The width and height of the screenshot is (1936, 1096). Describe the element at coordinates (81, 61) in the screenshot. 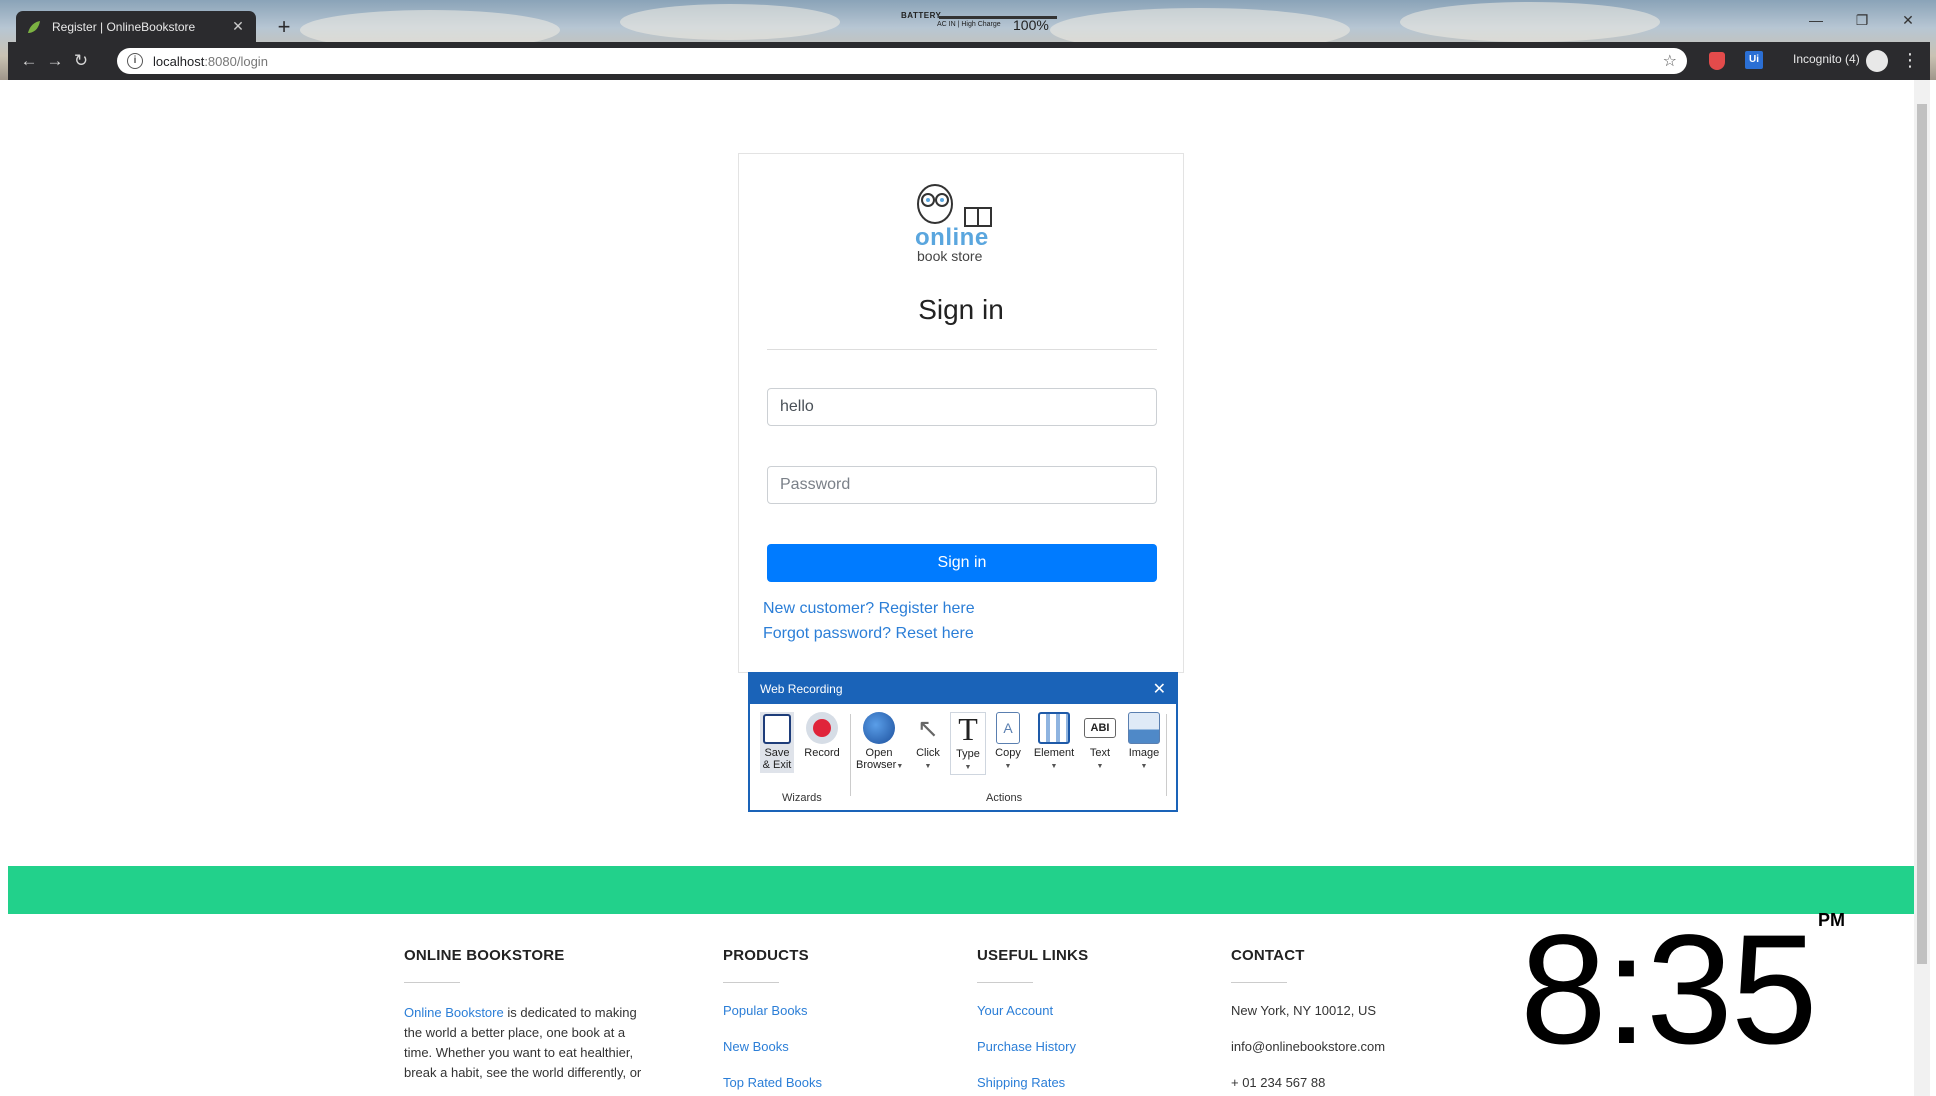

I see `reload-icon: ↻` at that location.